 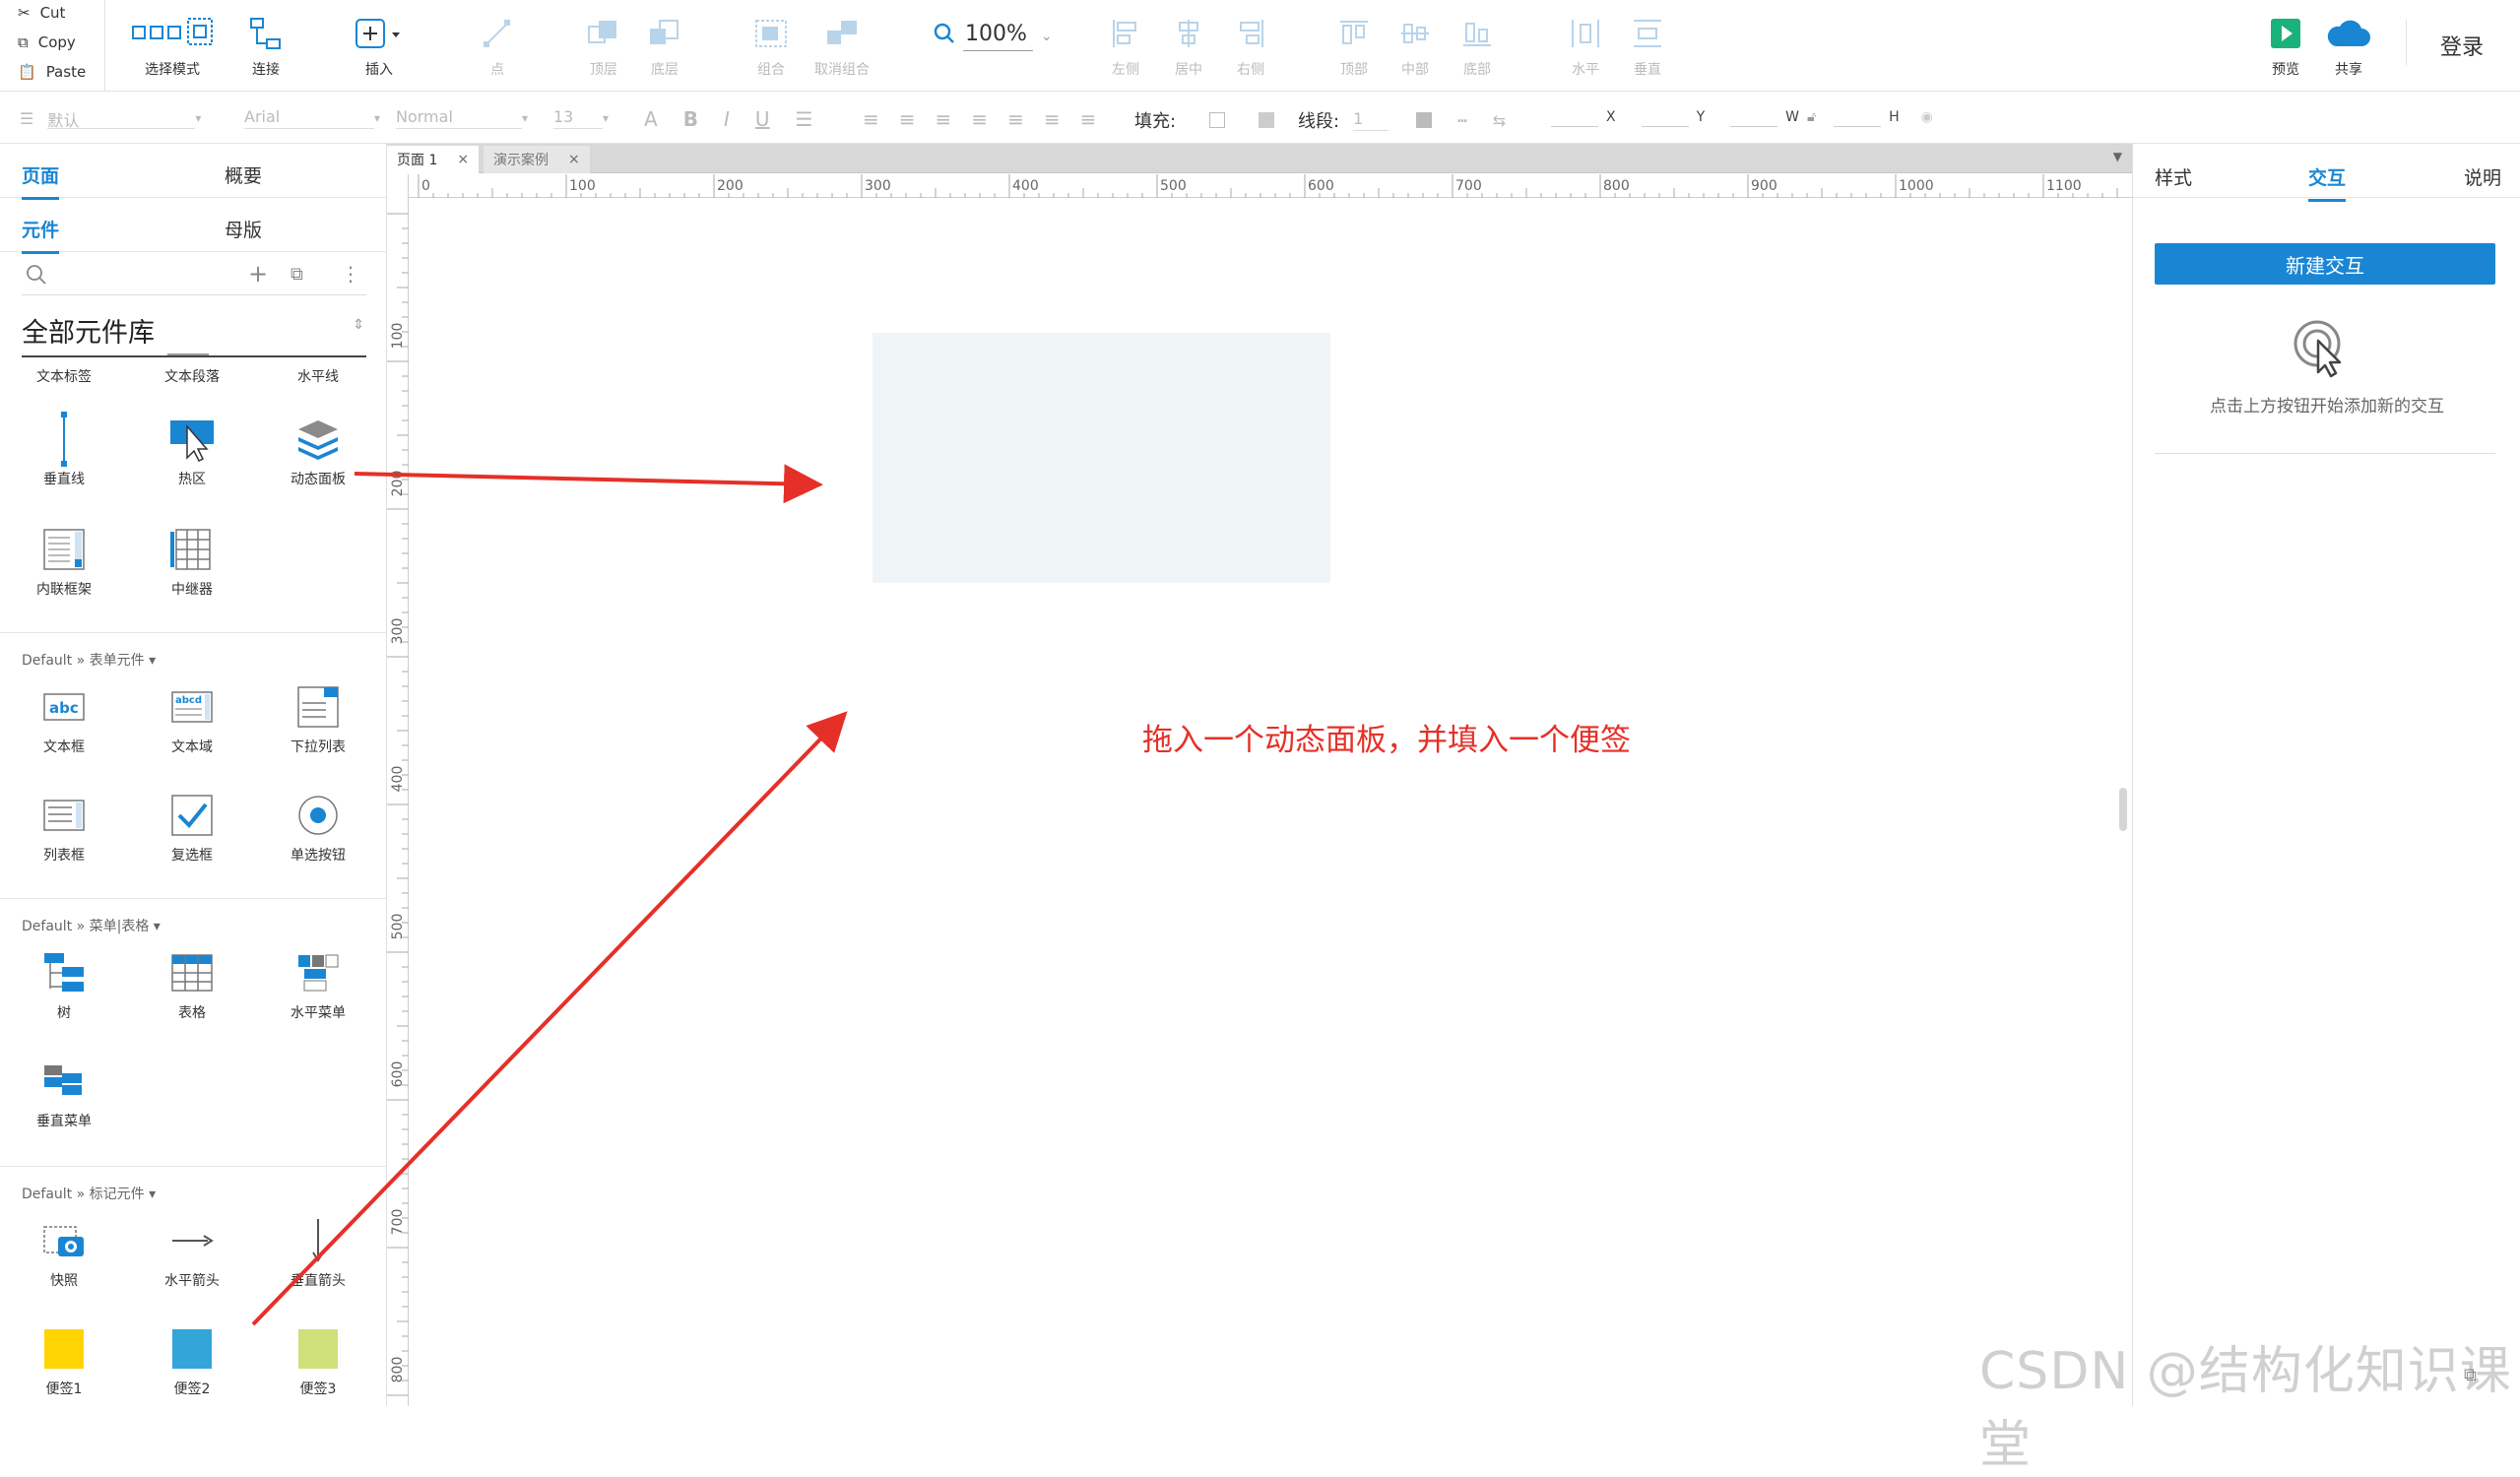 I want to click on w-field, so click(x=1754, y=117).